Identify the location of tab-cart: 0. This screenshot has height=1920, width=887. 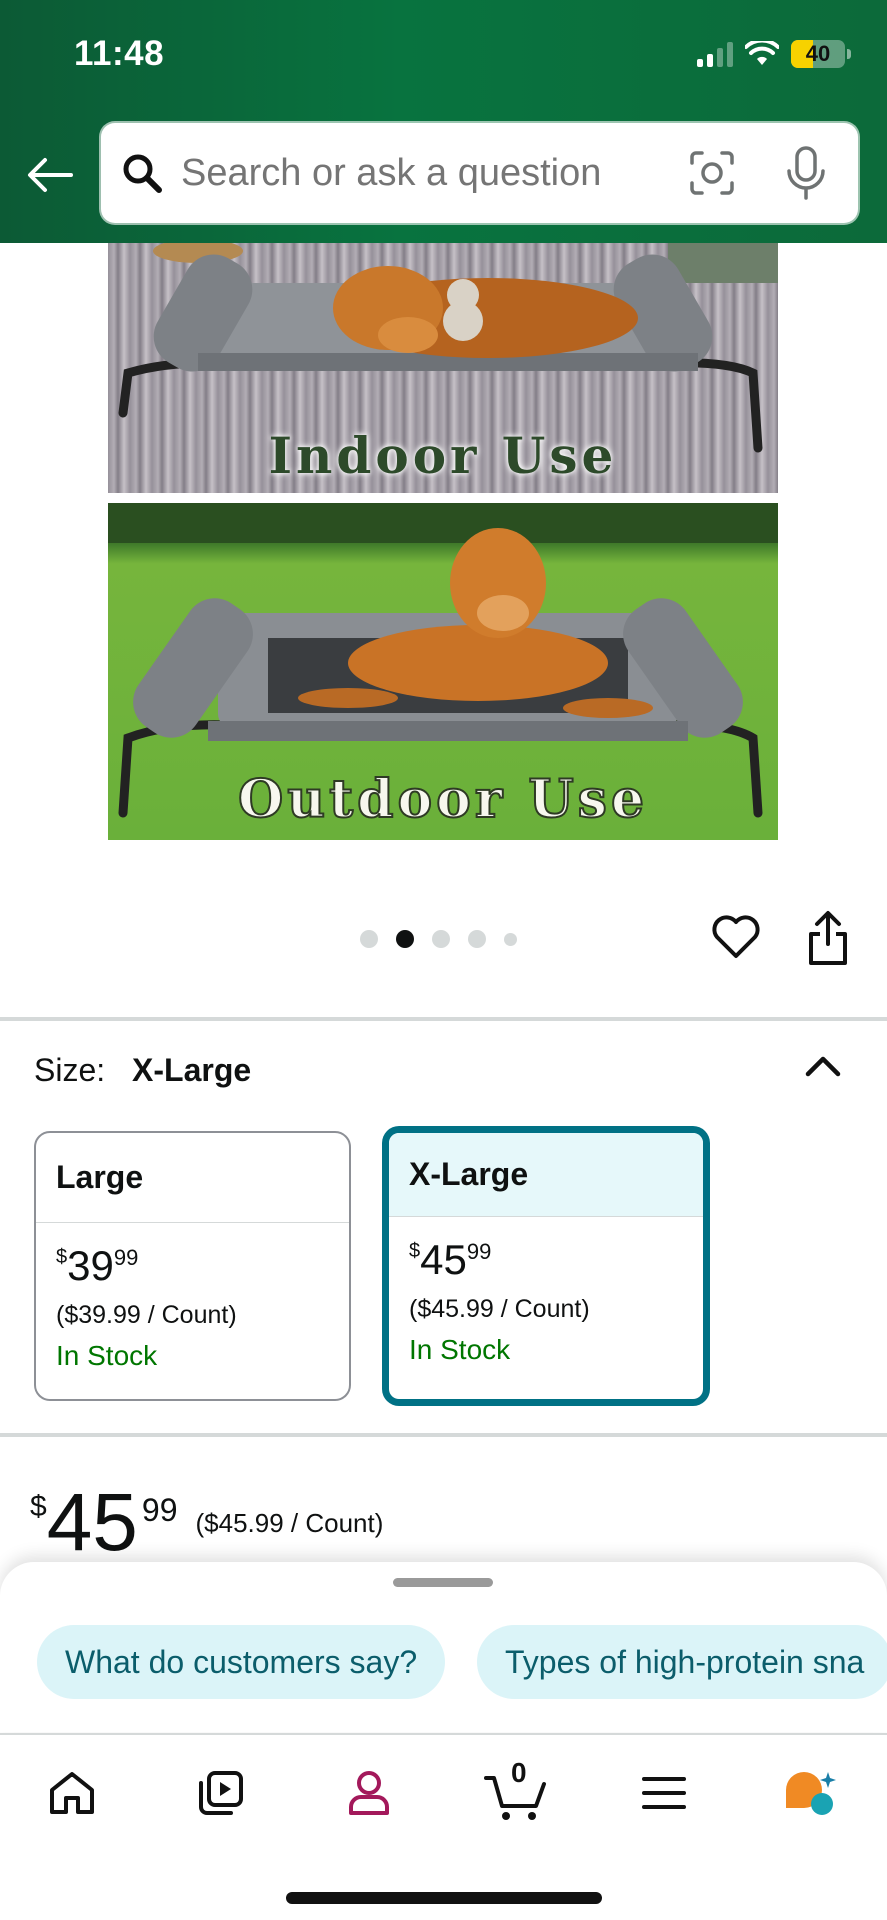
(517, 1790).